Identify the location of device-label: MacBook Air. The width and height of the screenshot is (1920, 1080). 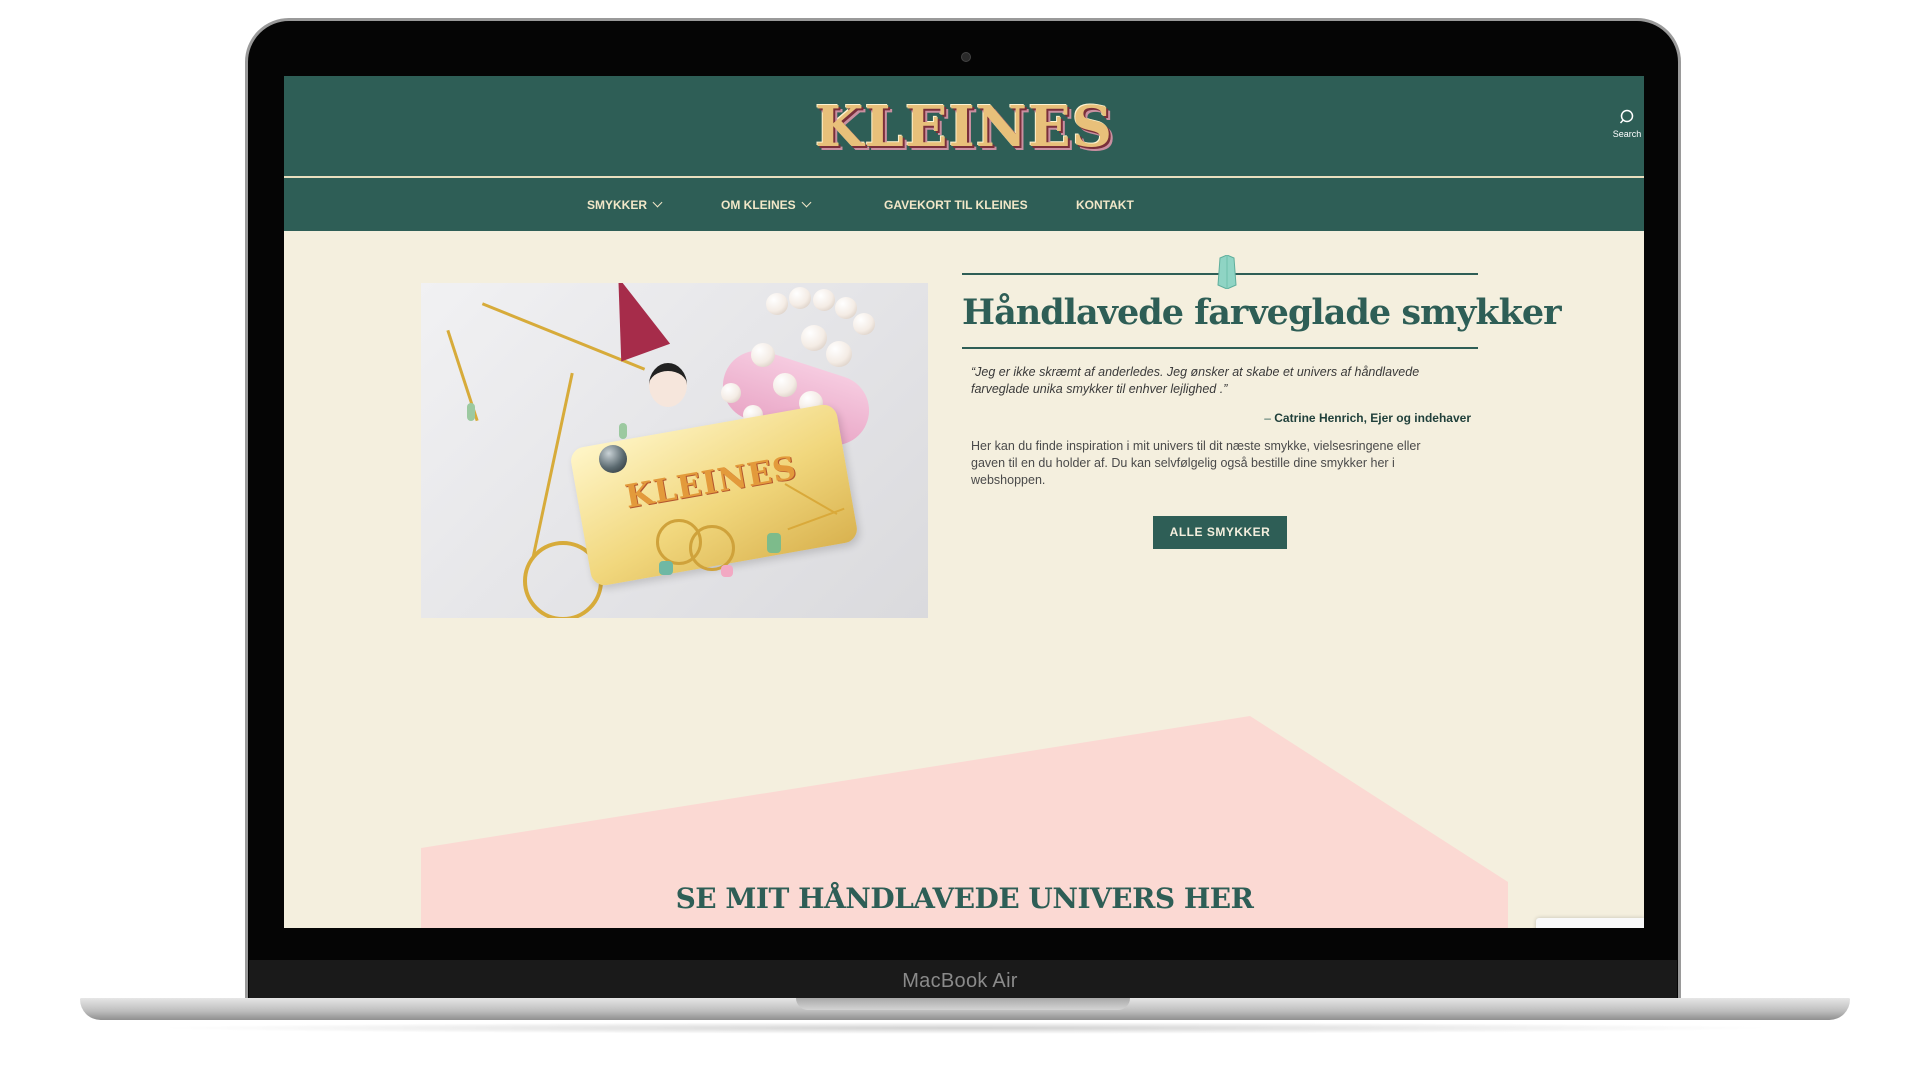
(960, 981).